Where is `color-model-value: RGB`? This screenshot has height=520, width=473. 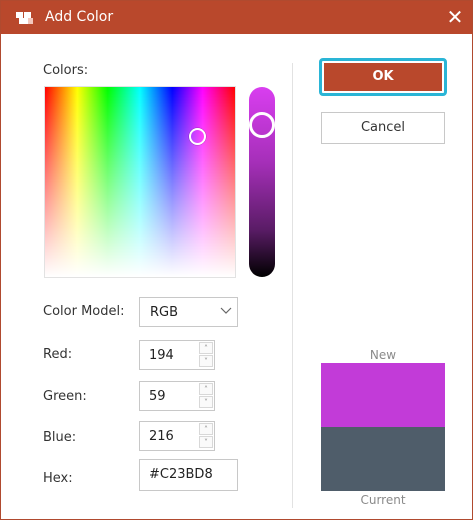 color-model-value: RGB is located at coordinates (164, 312).